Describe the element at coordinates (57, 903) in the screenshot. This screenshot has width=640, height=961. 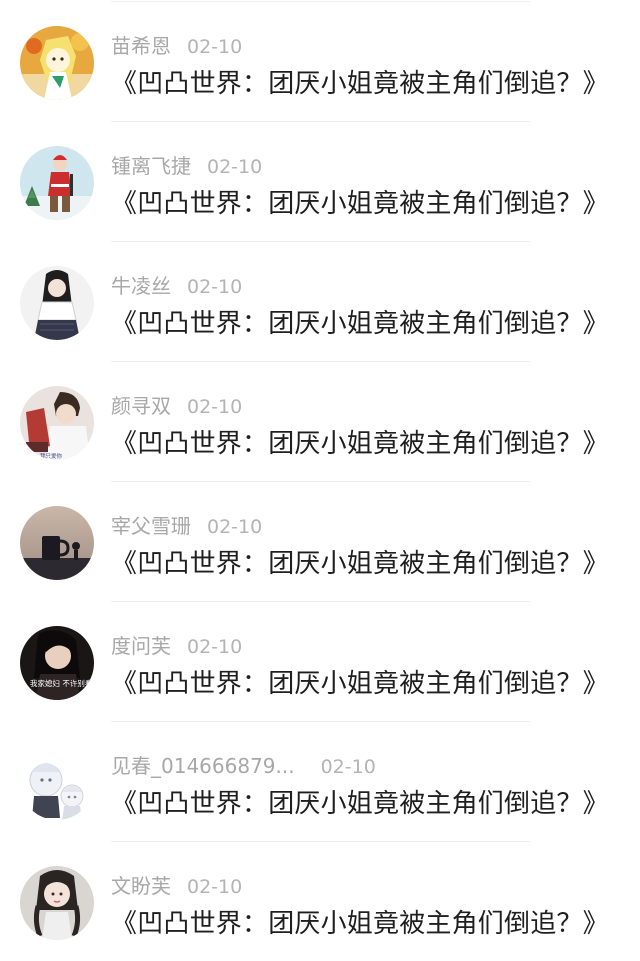
I see `avatar-girl-braids-icon` at that location.